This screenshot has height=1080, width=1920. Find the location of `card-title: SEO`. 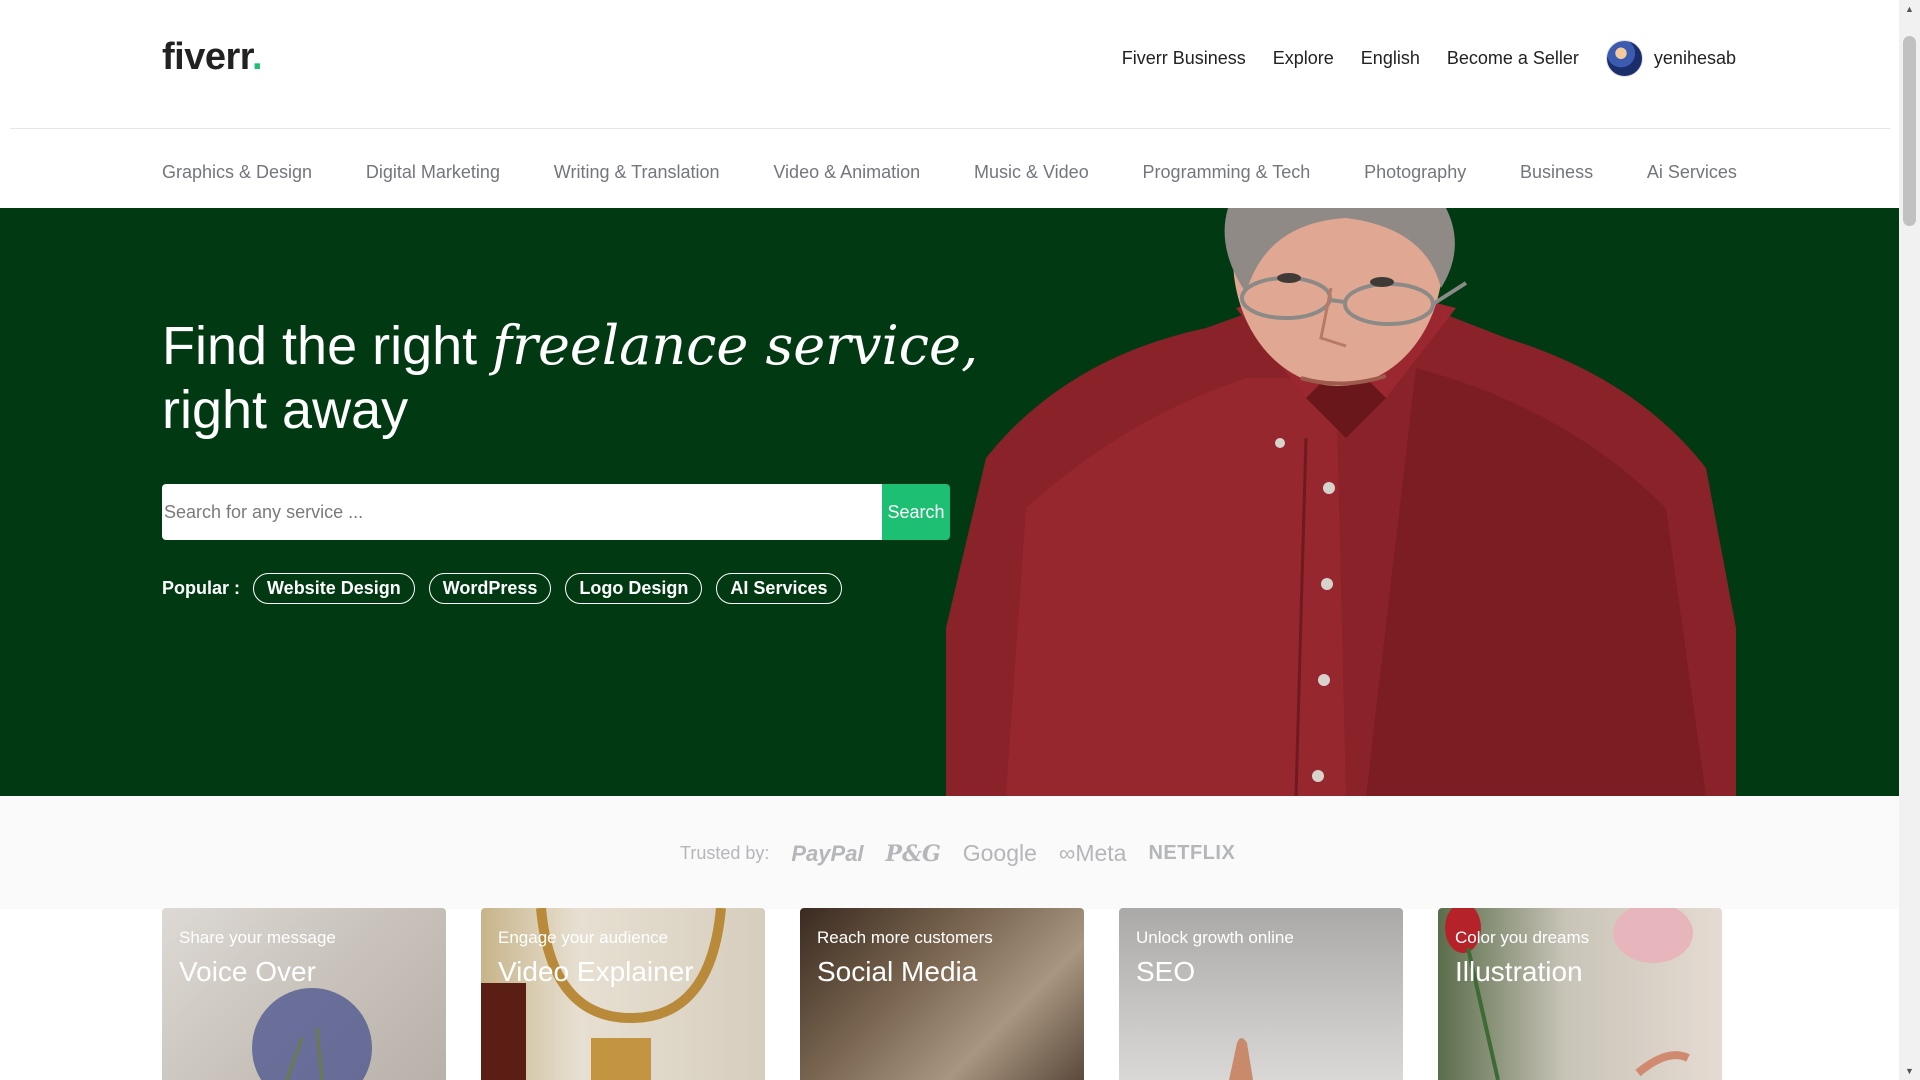

card-title: SEO is located at coordinates (1166, 971).